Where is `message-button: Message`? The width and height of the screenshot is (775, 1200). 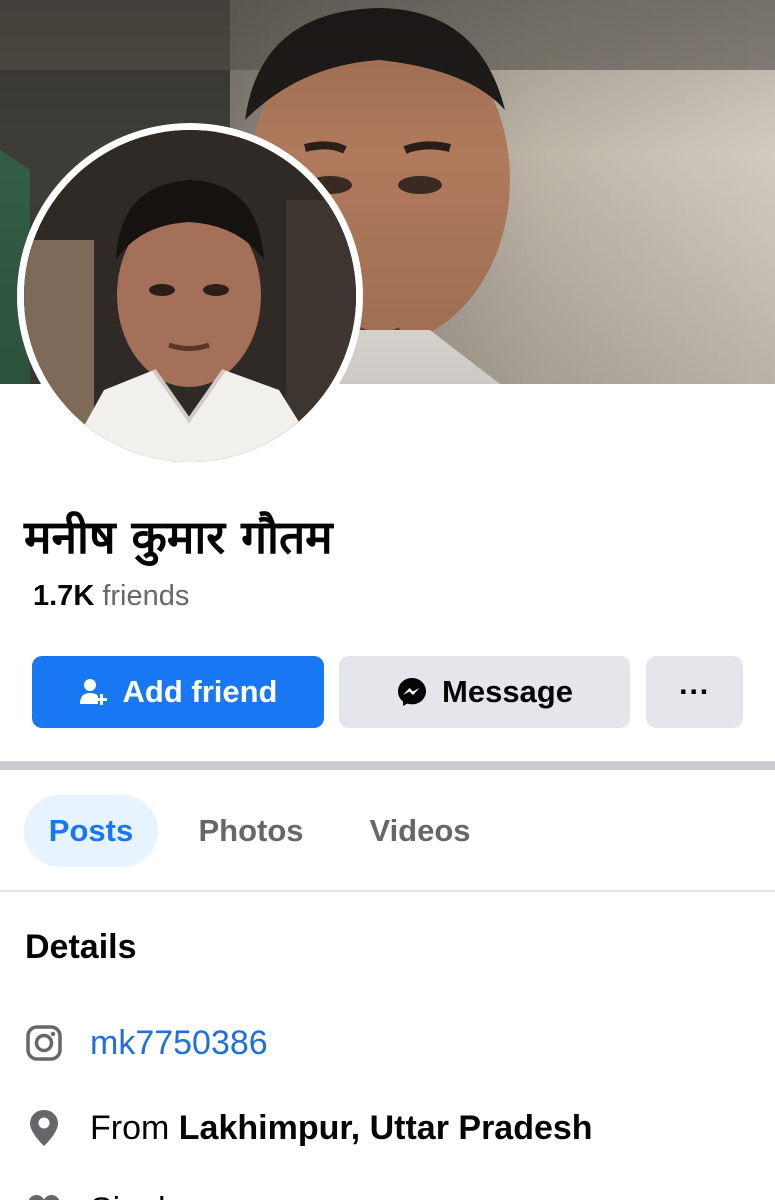 message-button: Message is located at coordinates (484, 692).